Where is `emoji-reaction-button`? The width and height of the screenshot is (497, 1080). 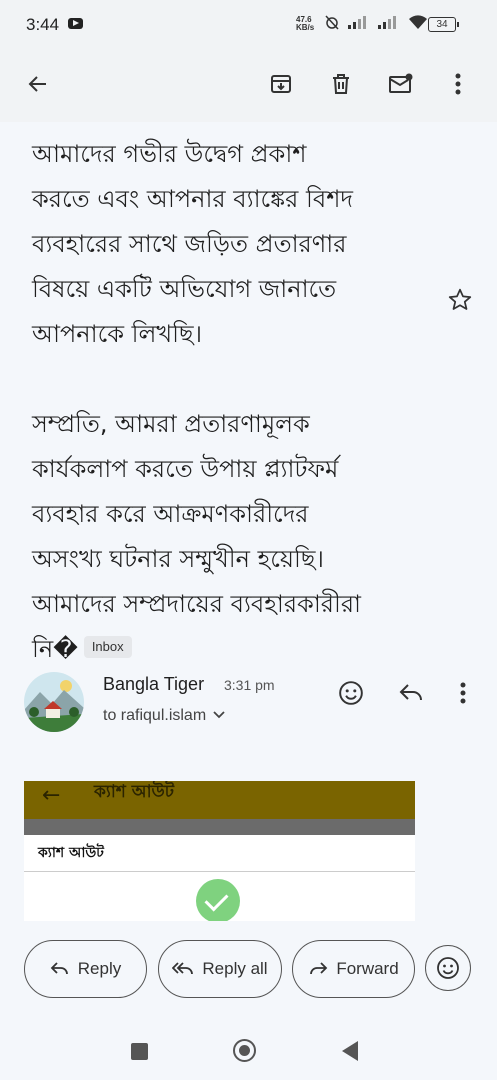 emoji-reaction-button is located at coordinates (448, 968).